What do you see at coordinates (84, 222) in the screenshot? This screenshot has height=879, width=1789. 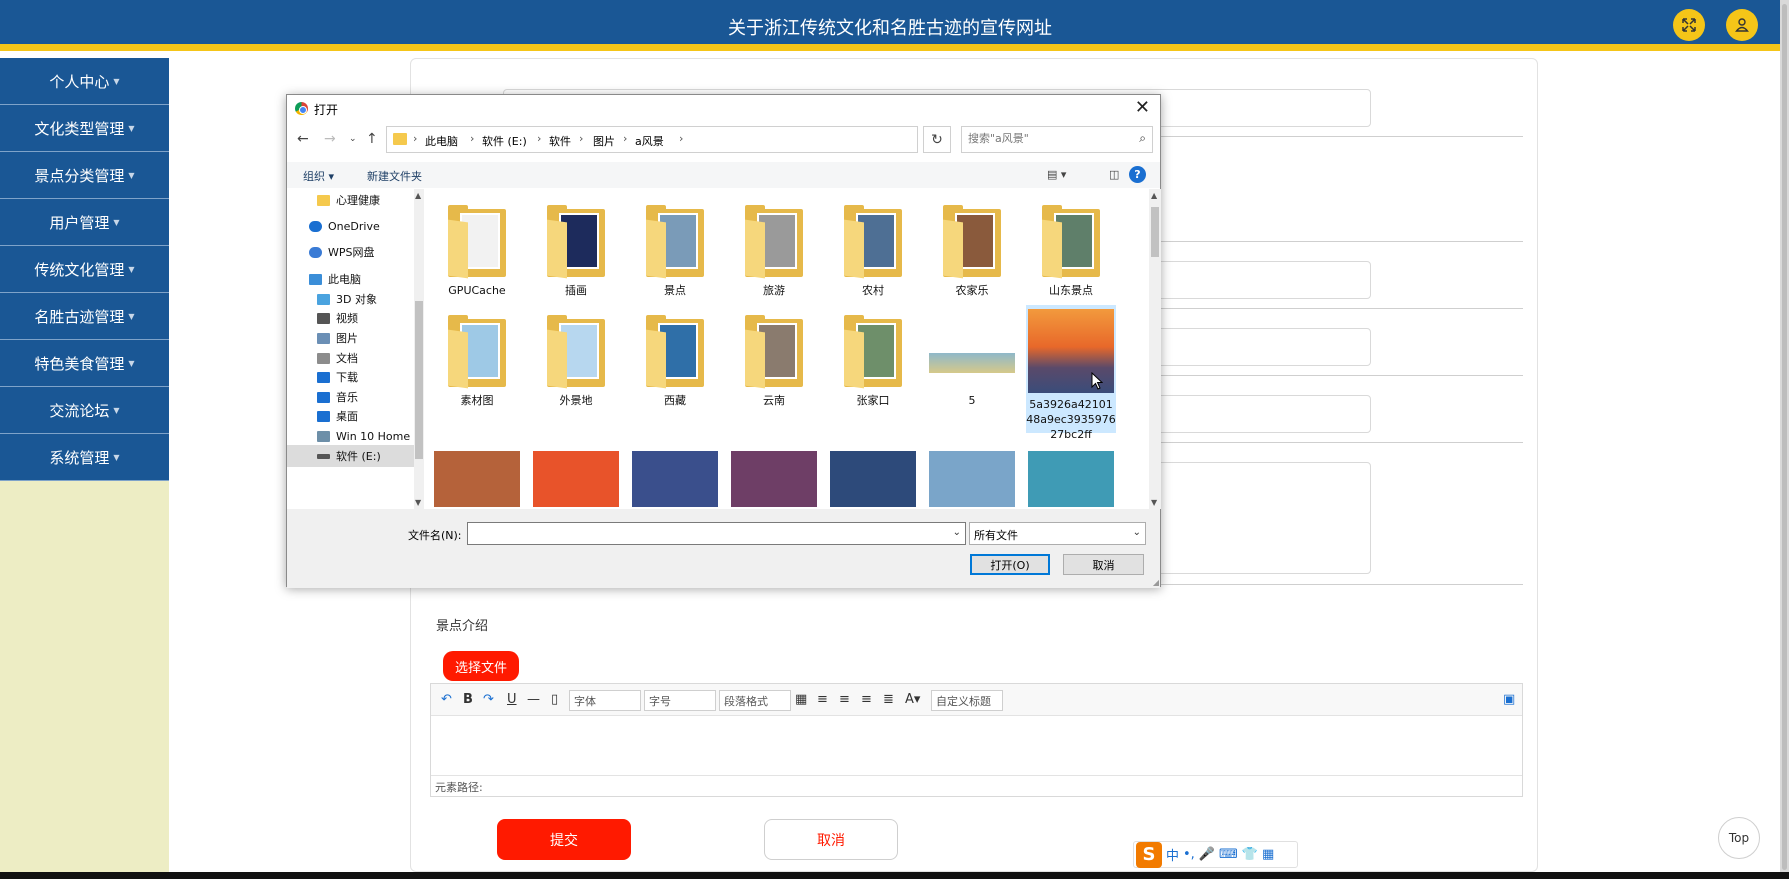 I see `sidebar-item-users: 用户管理 ▼` at bounding box center [84, 222].